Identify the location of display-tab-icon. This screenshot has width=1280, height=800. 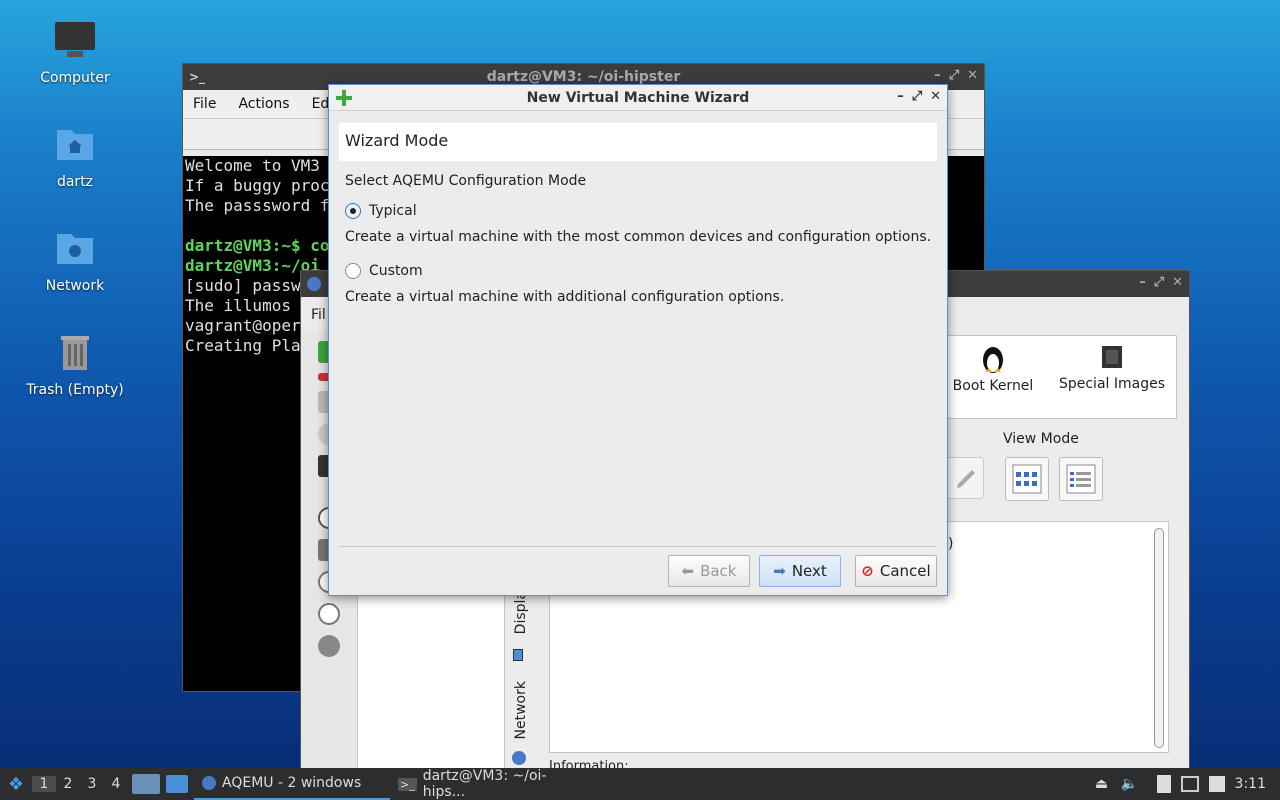
(518, 655).